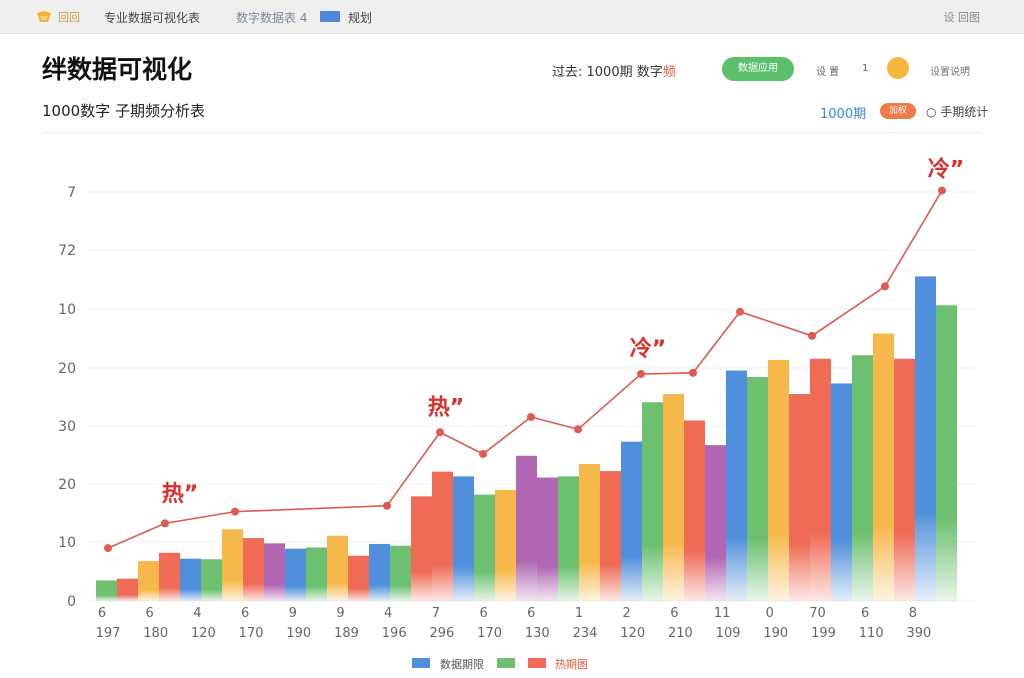  What do you see at coordinates (817, 613) in the screenshot?
I see `x-tick-label: 70` at bounding box center [817, 613].